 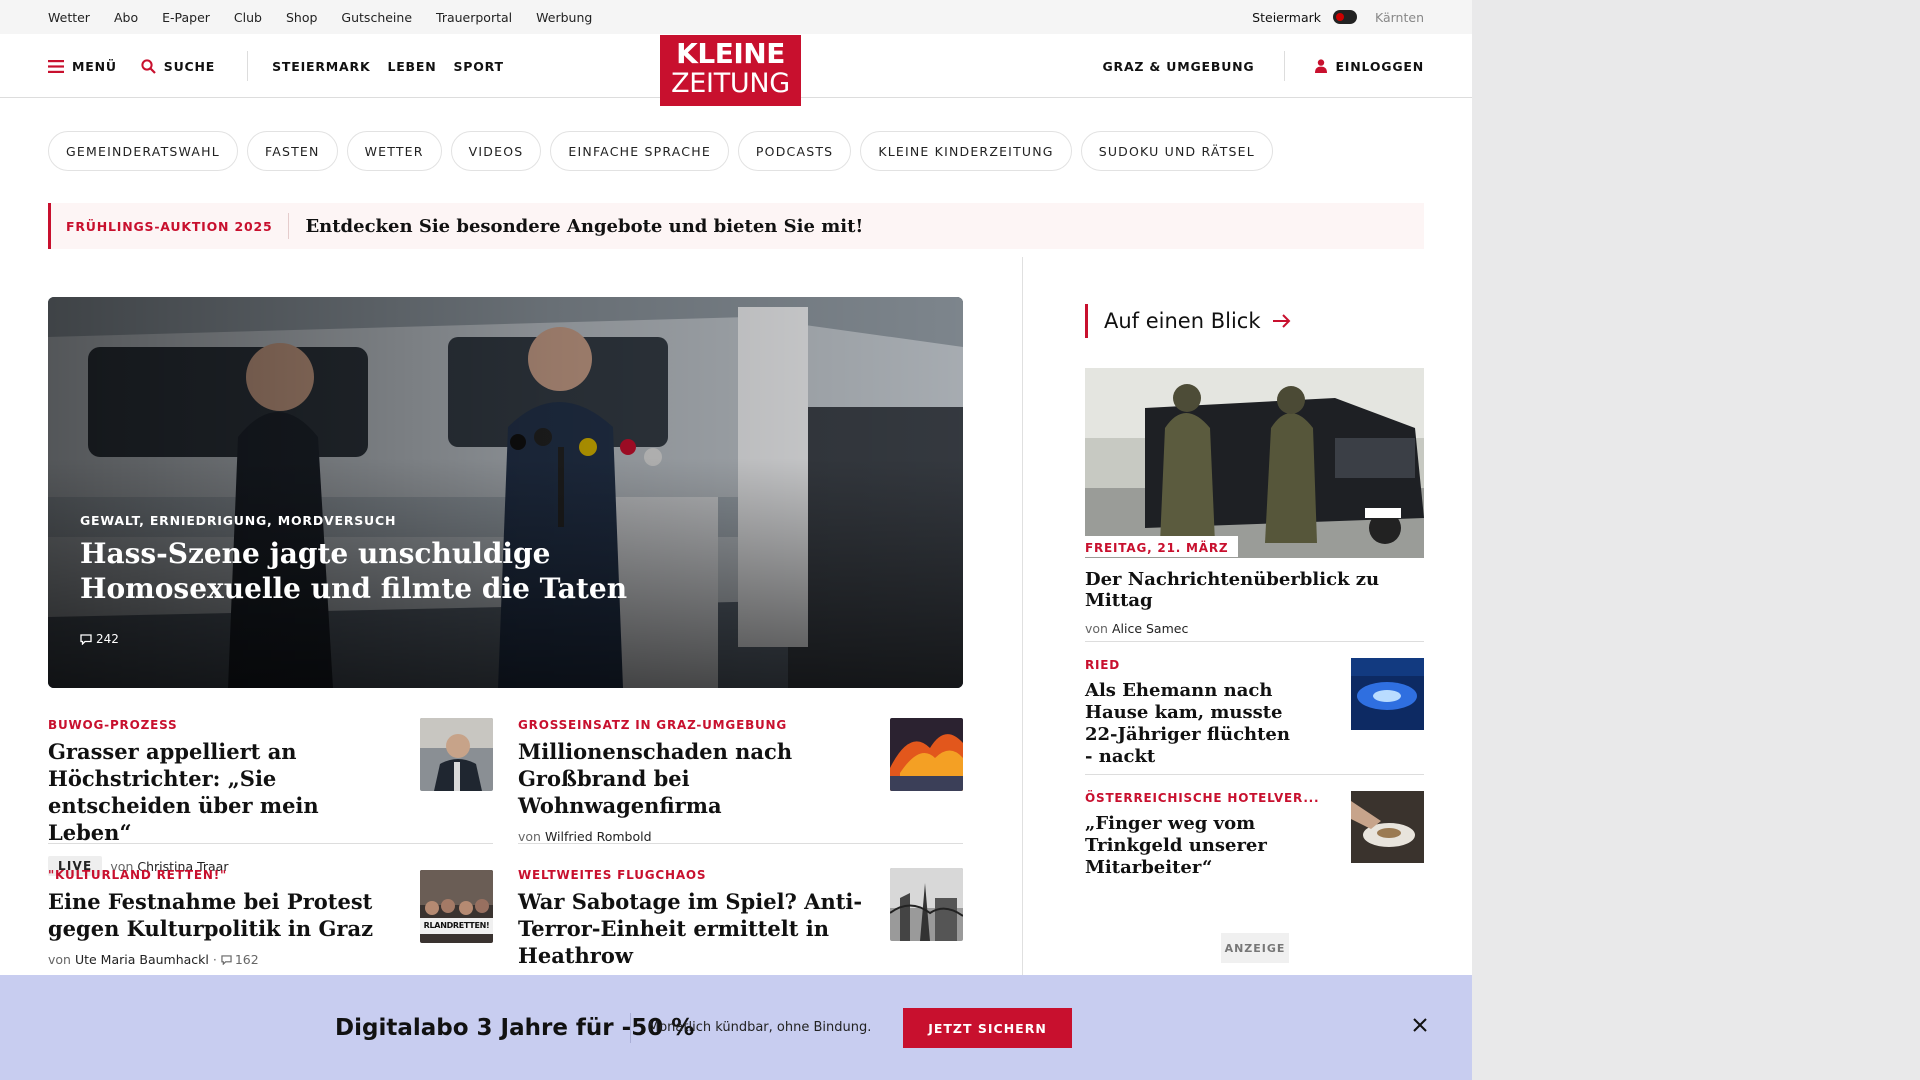 I want to click on nav-section-leben: LEBEN, so click(x=411, y=66).